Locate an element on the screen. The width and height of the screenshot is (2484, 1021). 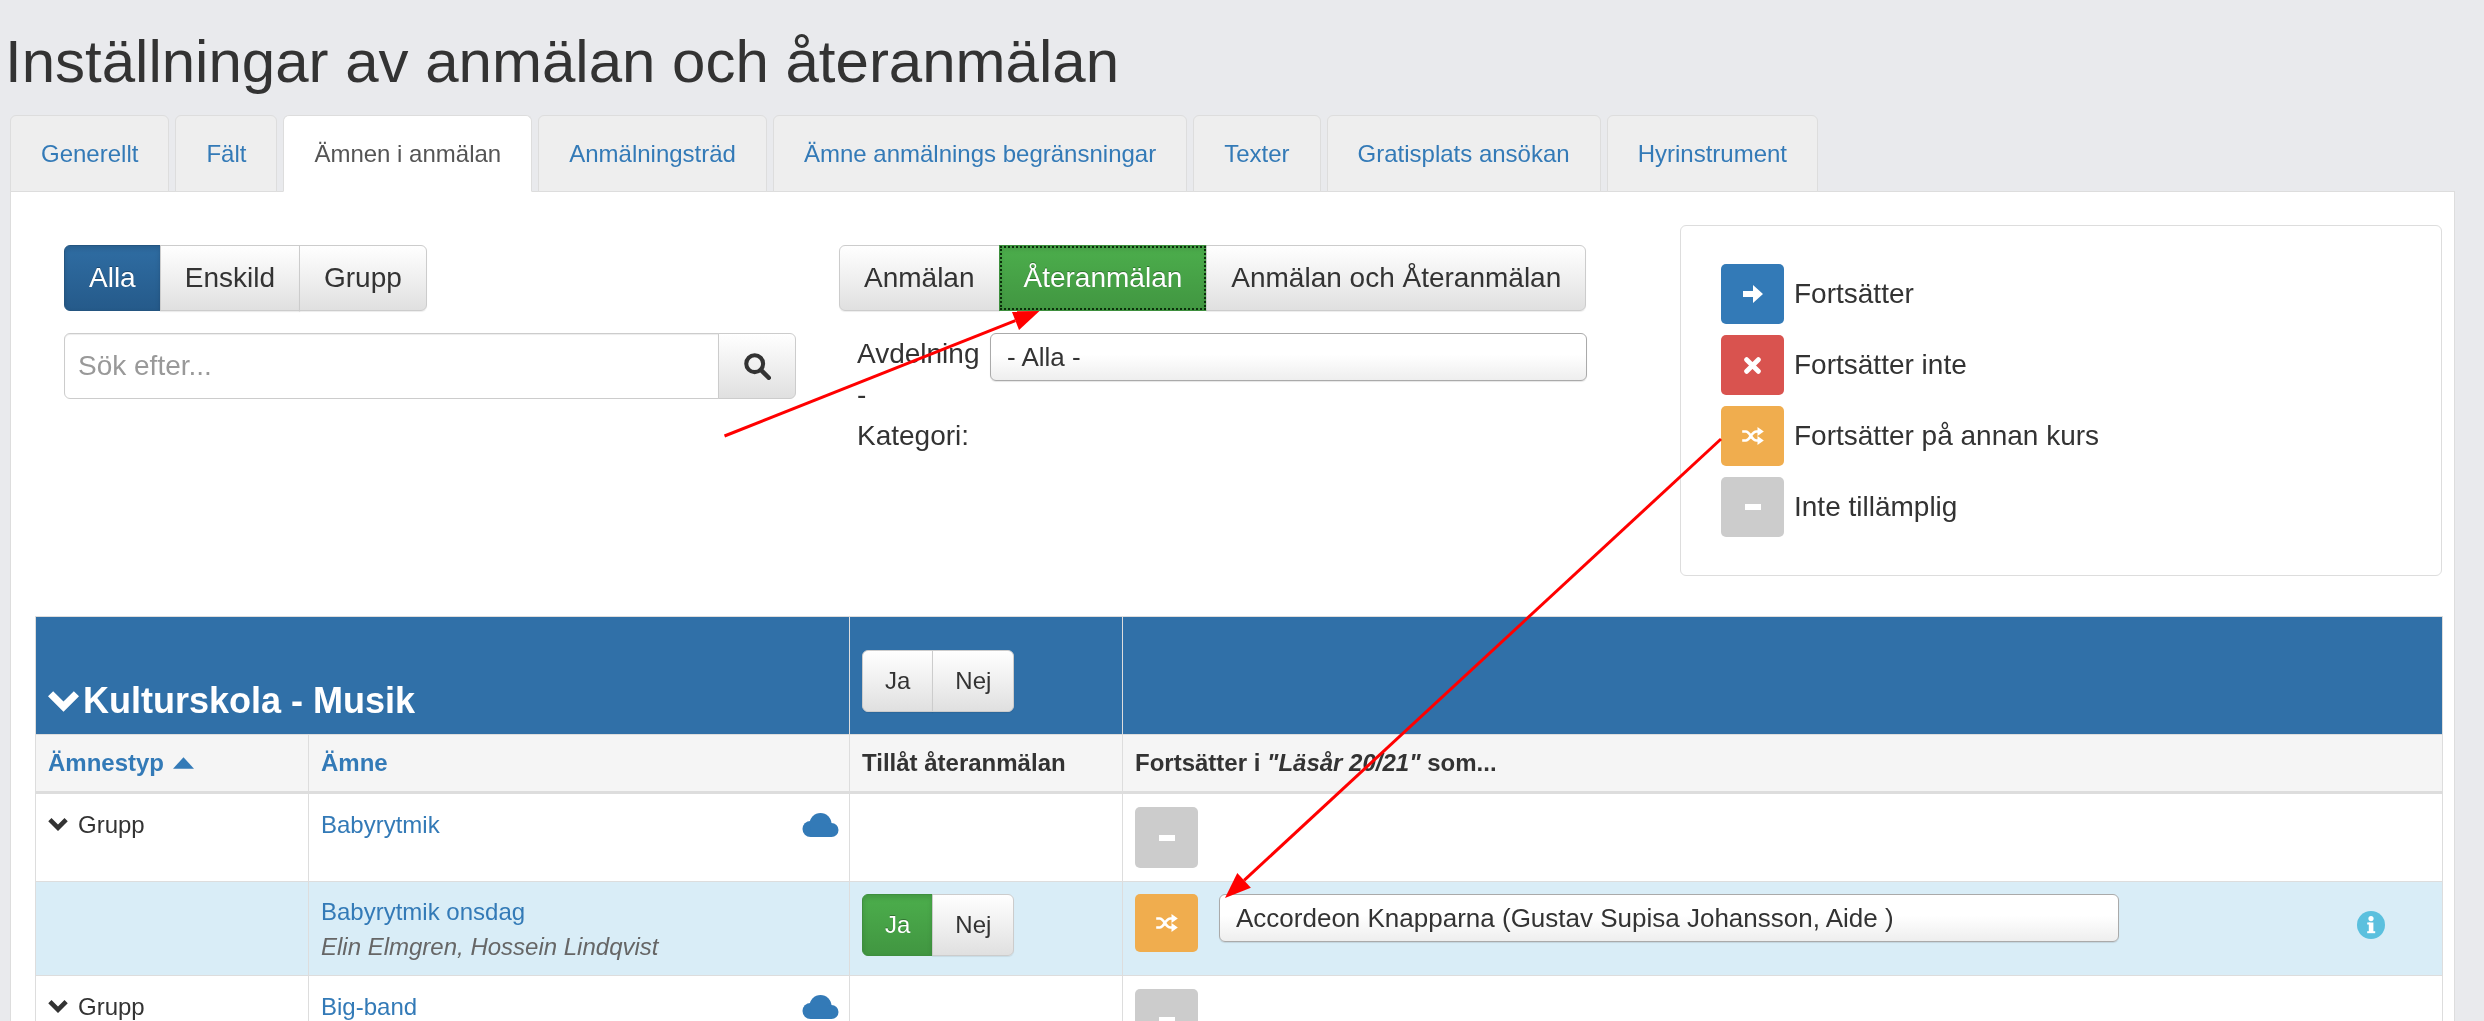
search-button is located at coordinates (757, 366).